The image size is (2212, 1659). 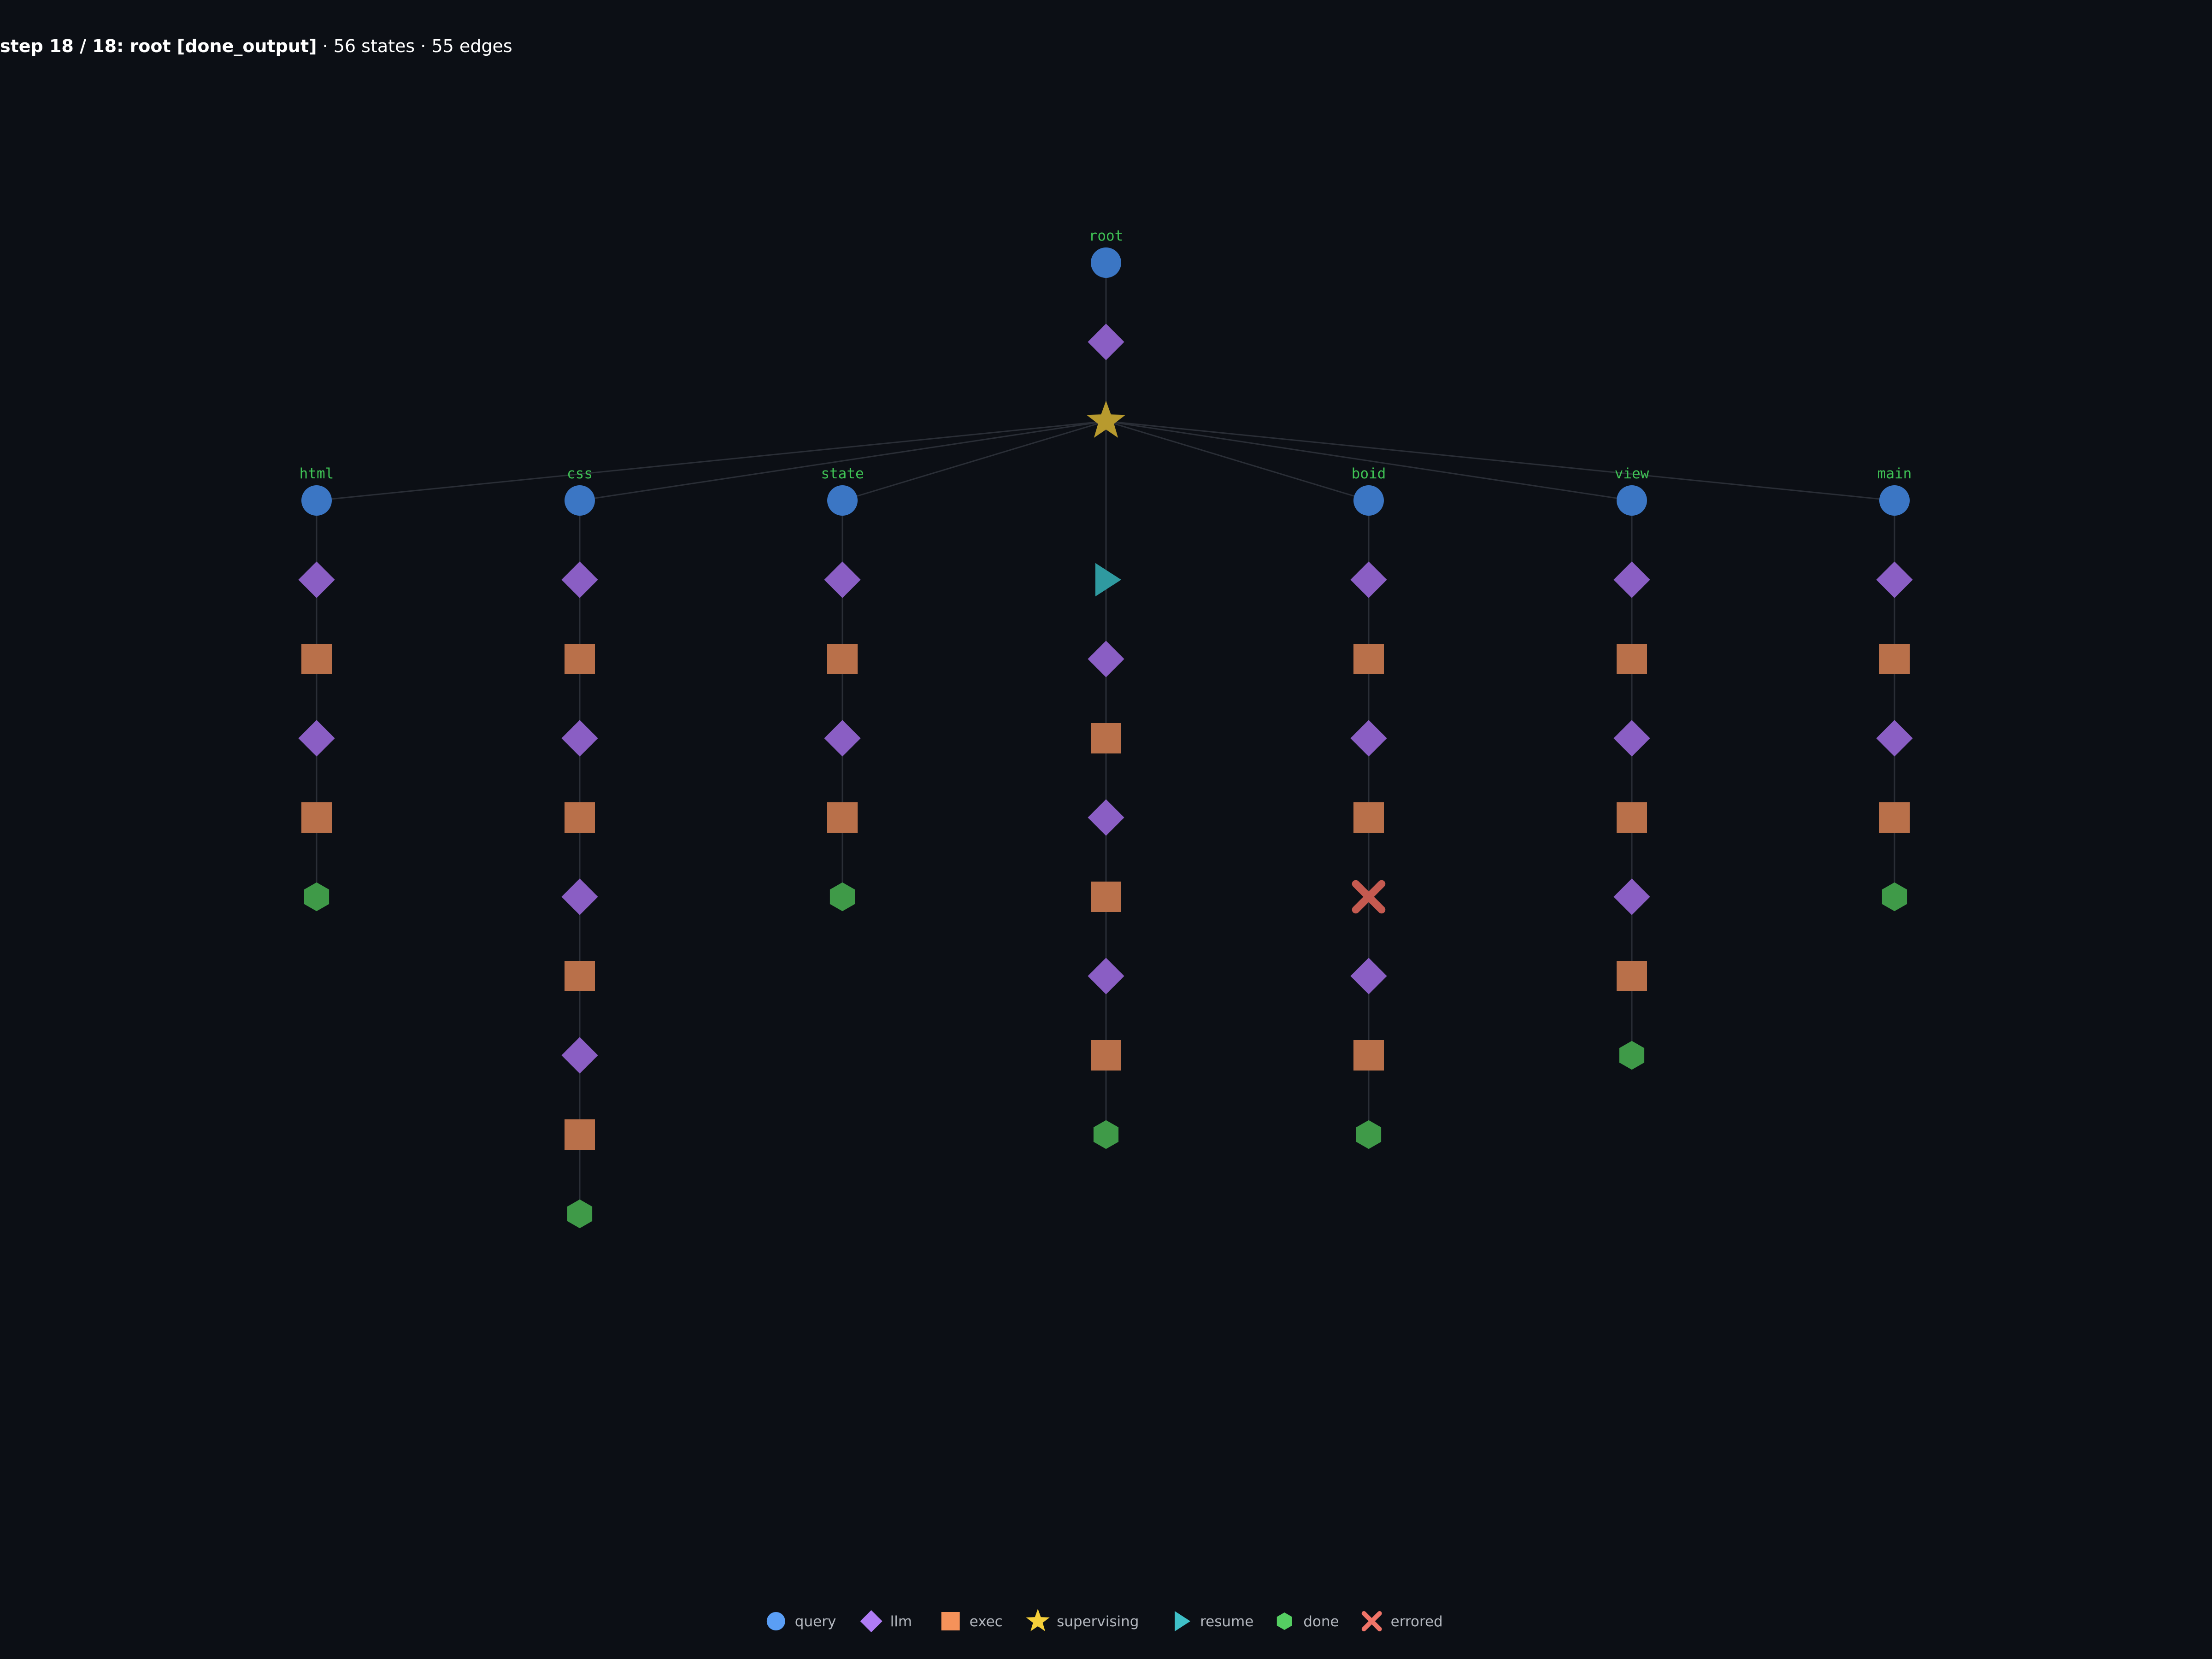 I want to click on legend-label: done, so click(x=1321, y=1621).